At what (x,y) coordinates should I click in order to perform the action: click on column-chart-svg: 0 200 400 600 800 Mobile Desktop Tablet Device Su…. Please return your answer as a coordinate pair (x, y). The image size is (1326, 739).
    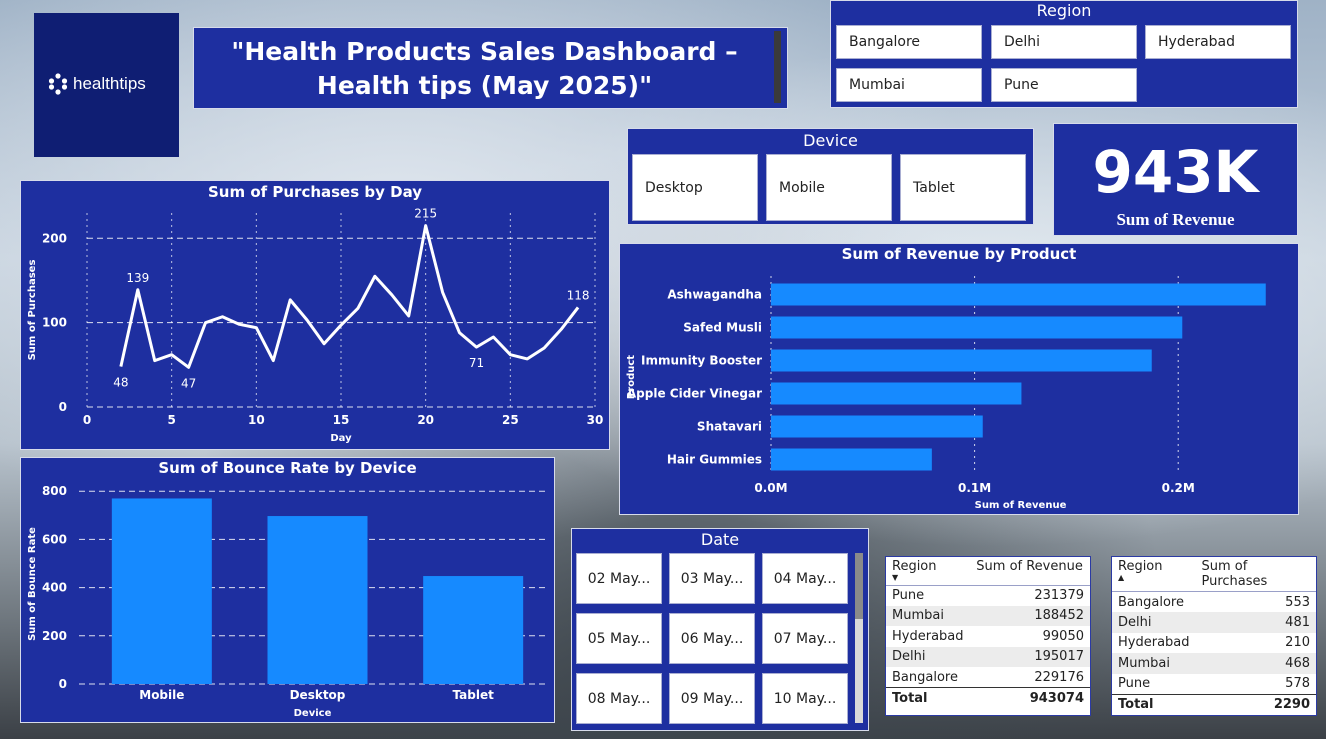
    Looking at the image, I should click on (286, 601).